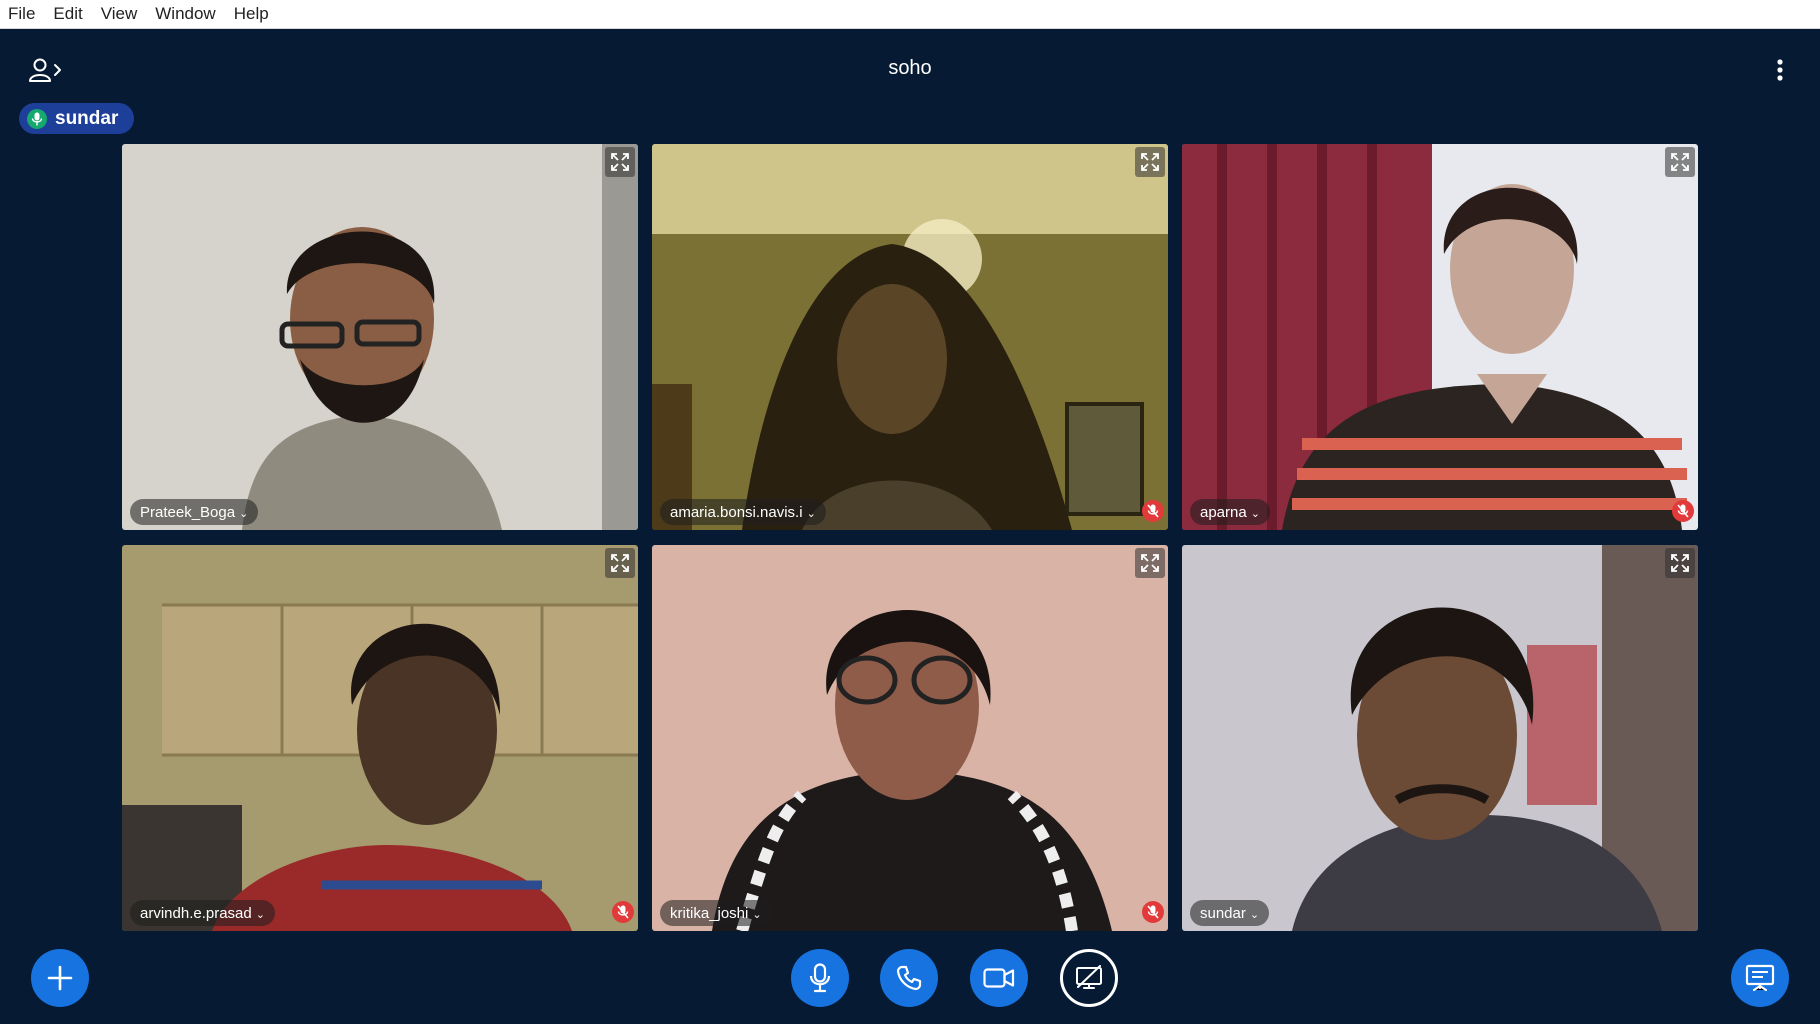 Image resolution: width=1820 pixels, height=1024 pixels. I want to click on video-tile: aparna ⌄, so click(1440, 337).